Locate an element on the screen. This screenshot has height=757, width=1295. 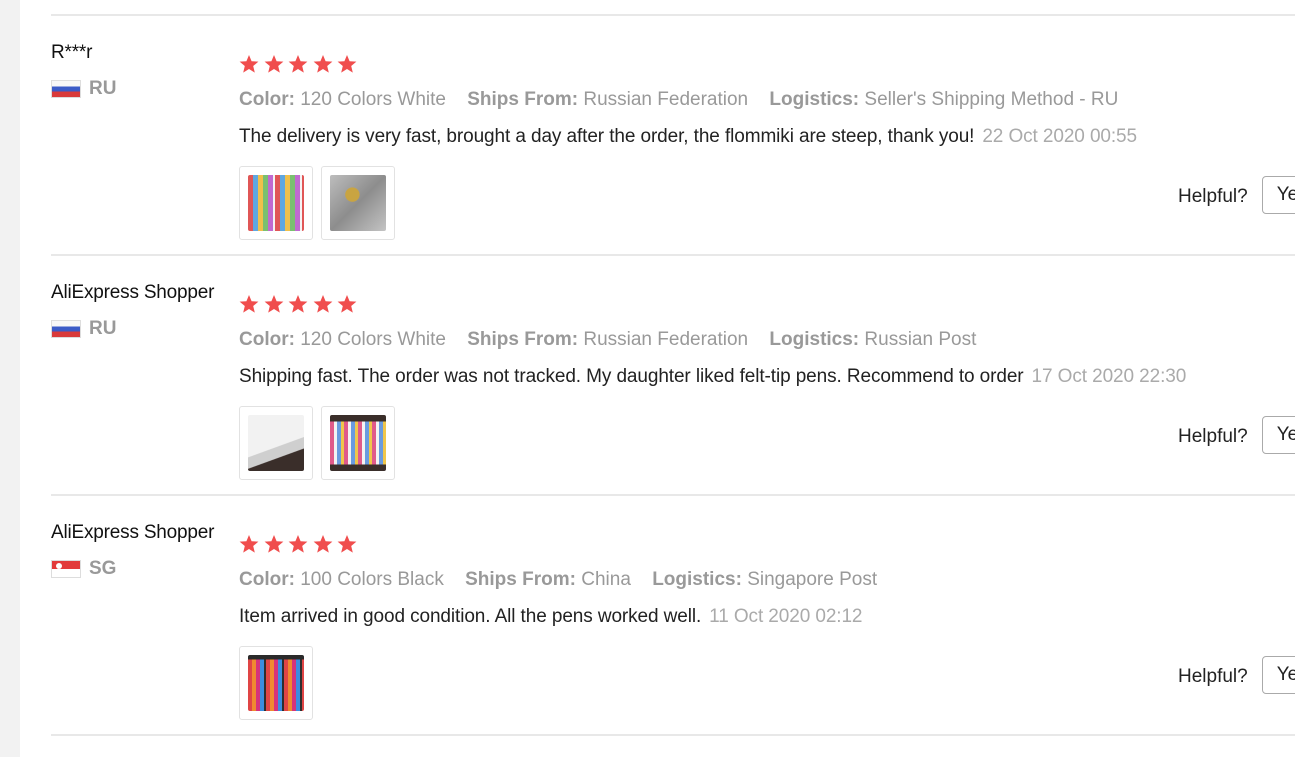
review-date: 22 Oct 2020 00:55 is located at coordinates (1059, 136).